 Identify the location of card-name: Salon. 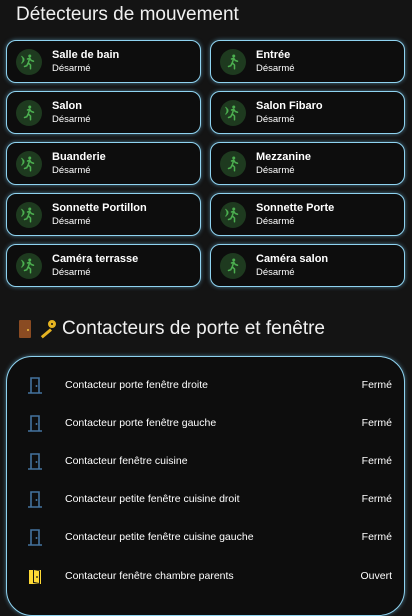
(67, 105).